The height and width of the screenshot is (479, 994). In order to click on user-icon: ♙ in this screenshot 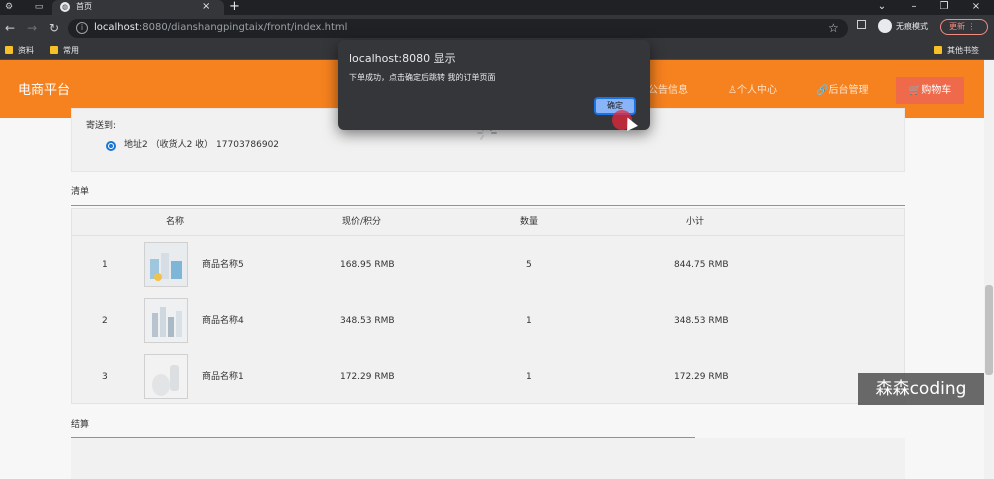, I will do `click(732, 90)`.